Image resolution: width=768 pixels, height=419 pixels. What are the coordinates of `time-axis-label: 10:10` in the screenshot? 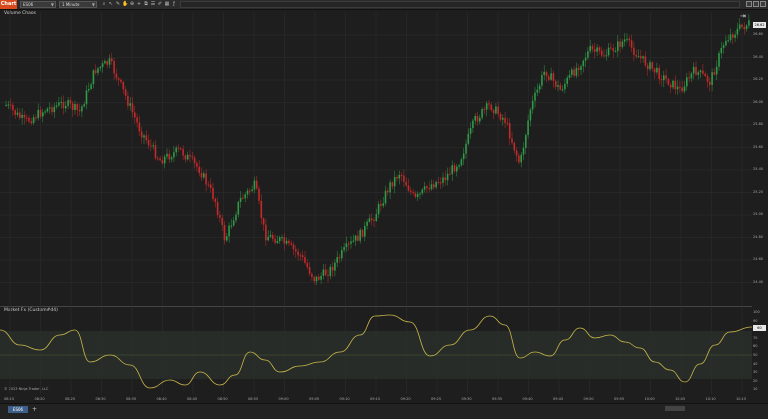 It's located at (710, 399).